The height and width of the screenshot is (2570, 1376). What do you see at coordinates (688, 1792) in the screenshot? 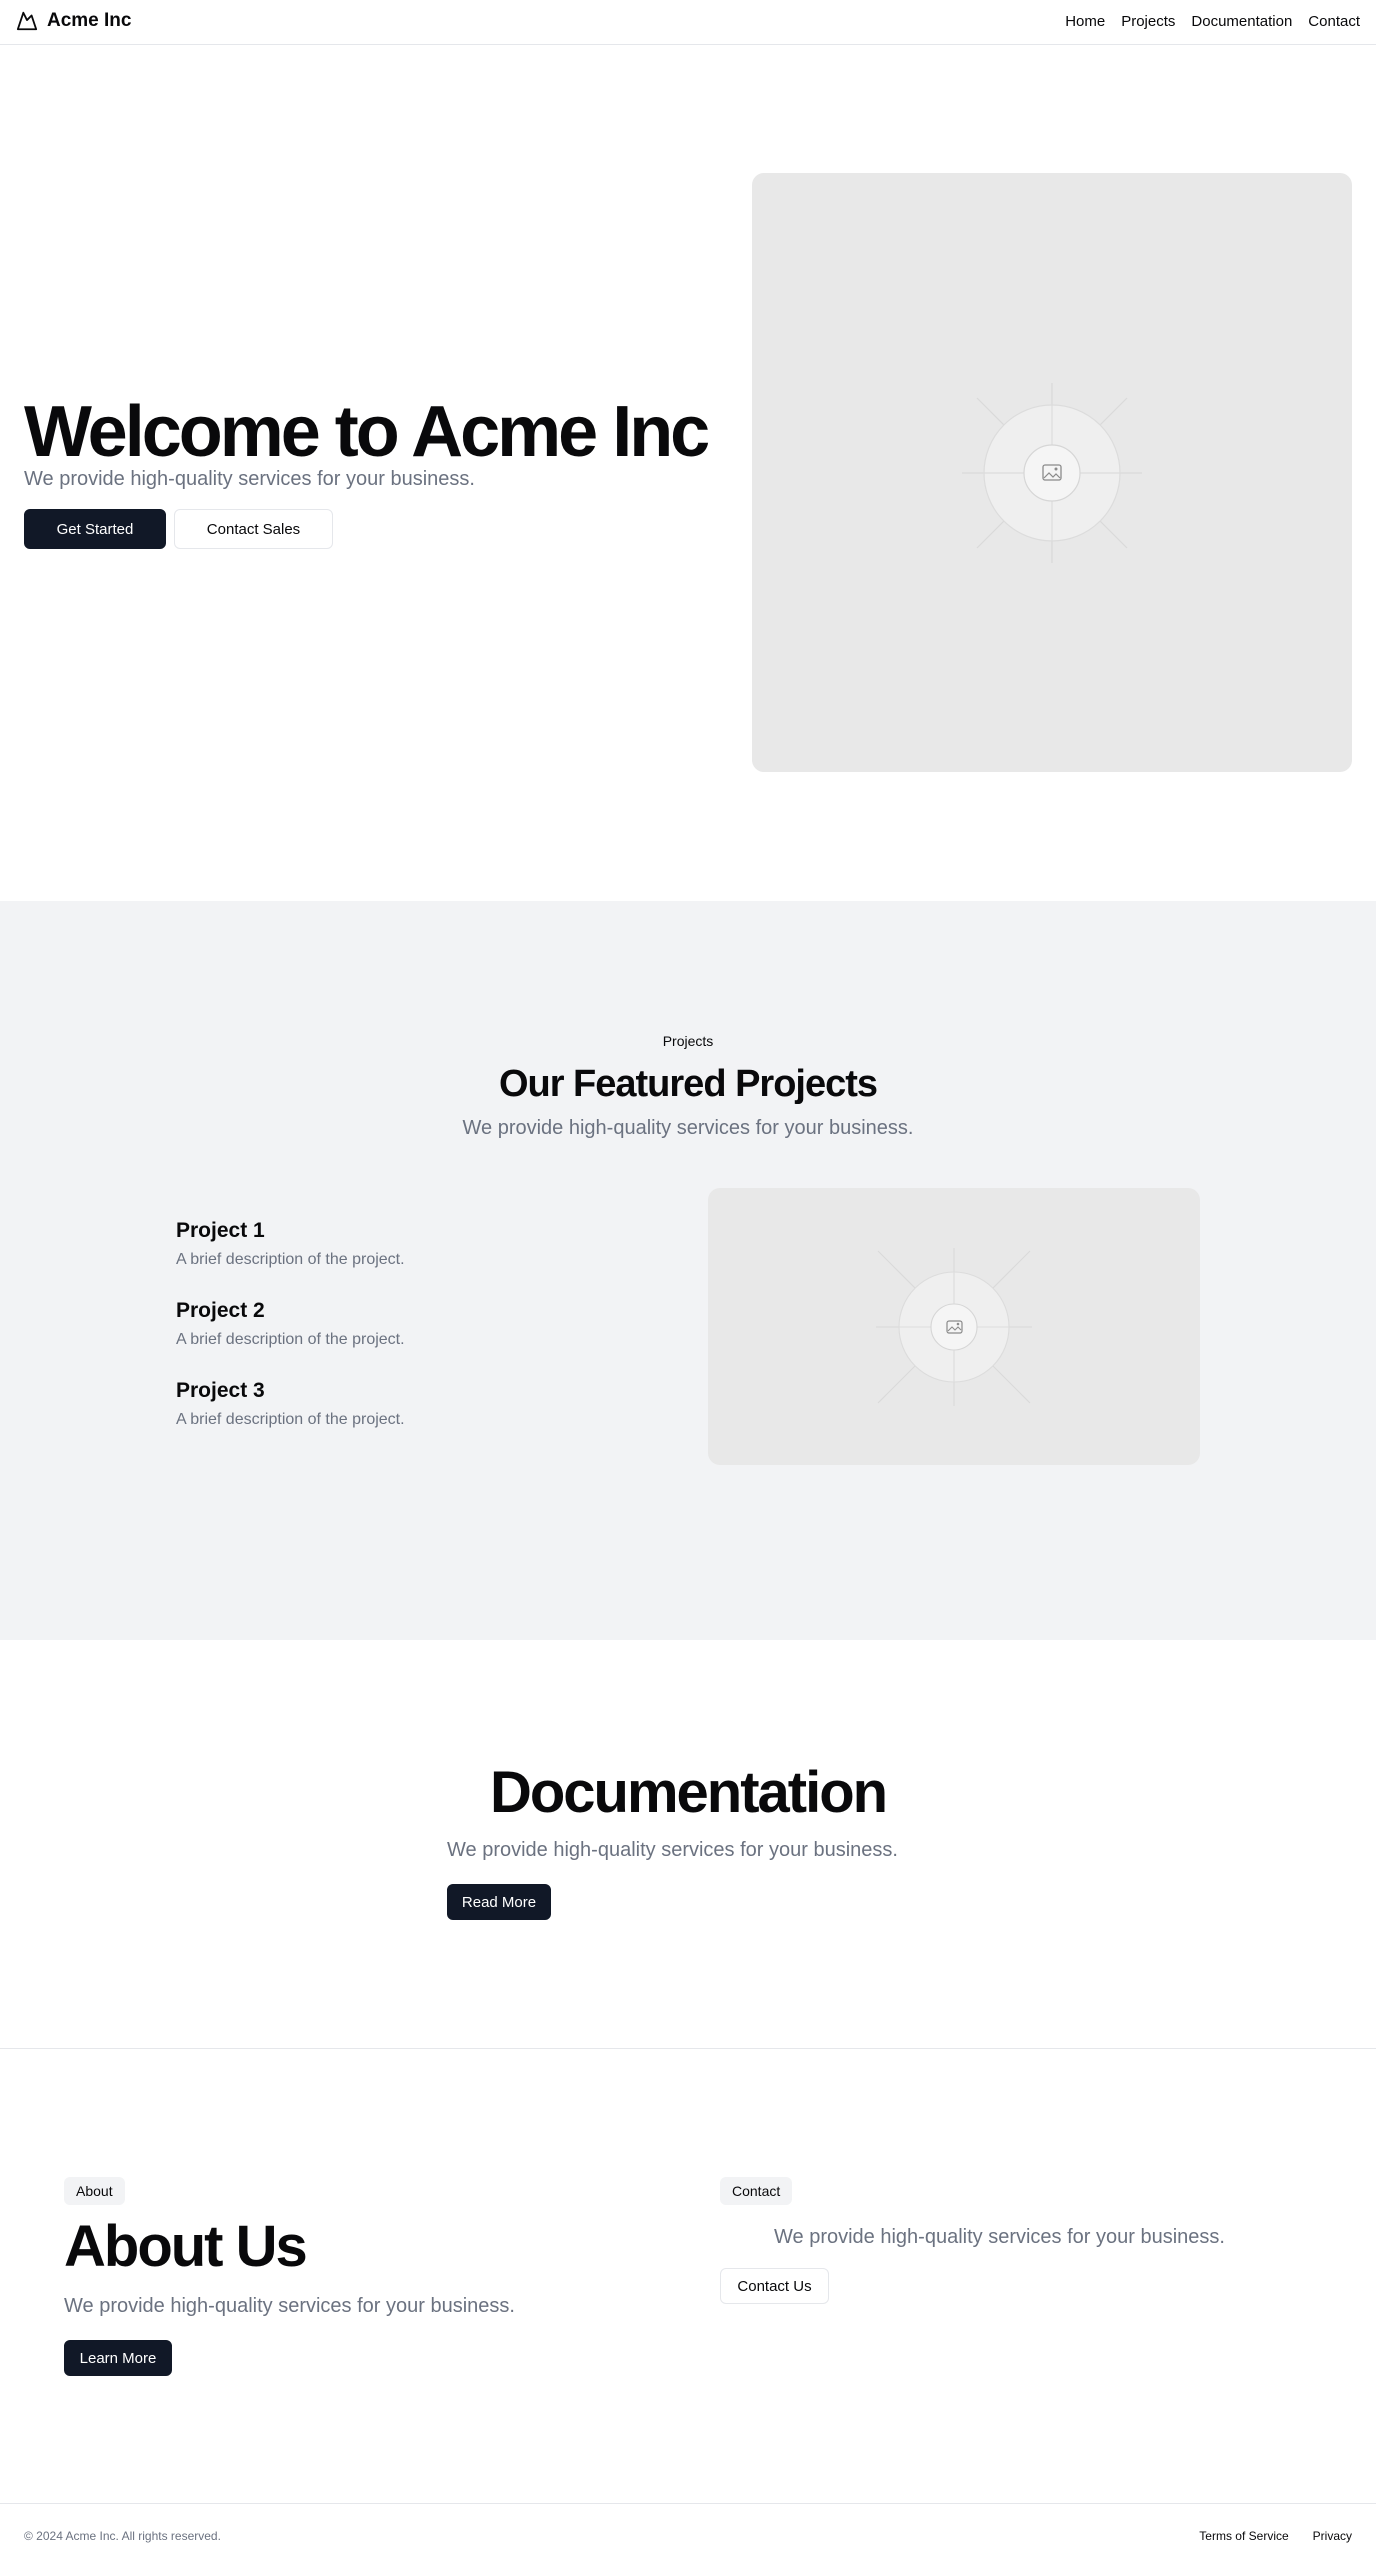
I see `documentation-title: Documentation` at bounding box center [688, 1792].